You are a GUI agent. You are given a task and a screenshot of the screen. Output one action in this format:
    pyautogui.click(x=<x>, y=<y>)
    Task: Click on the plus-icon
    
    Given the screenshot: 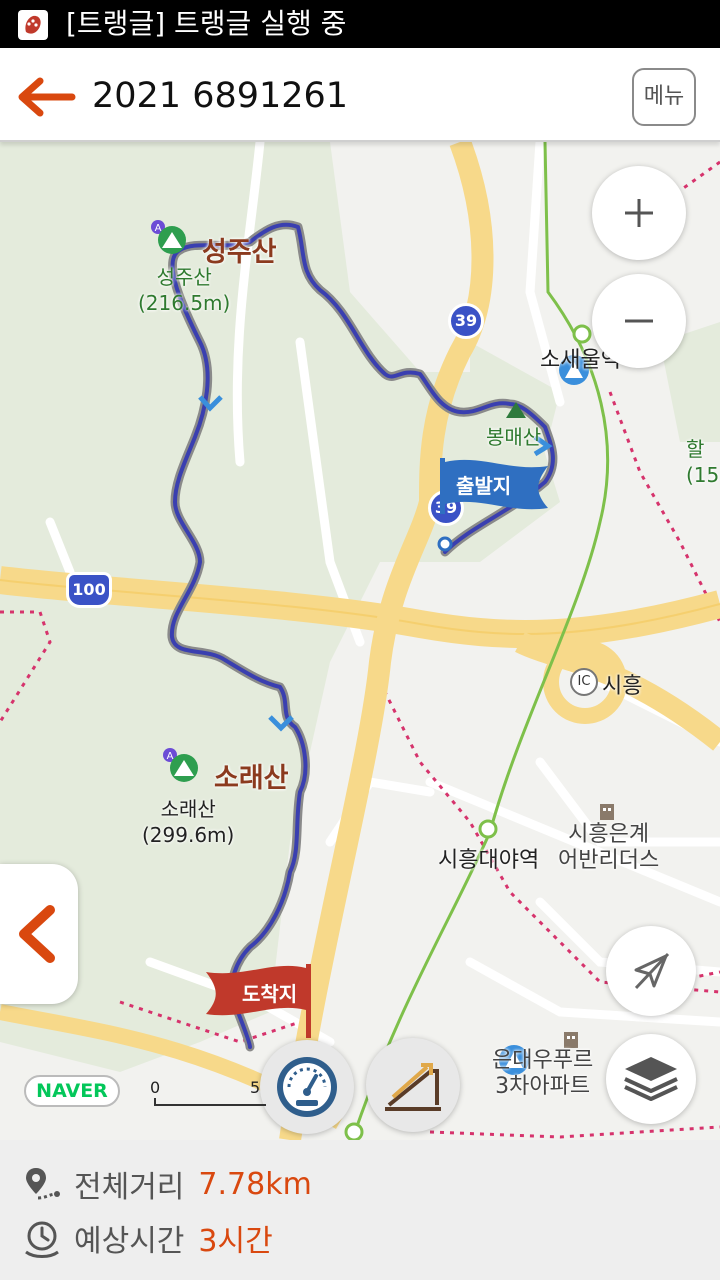 What is the action you would take?
    pyautogui.click(x=639, y=213)
    